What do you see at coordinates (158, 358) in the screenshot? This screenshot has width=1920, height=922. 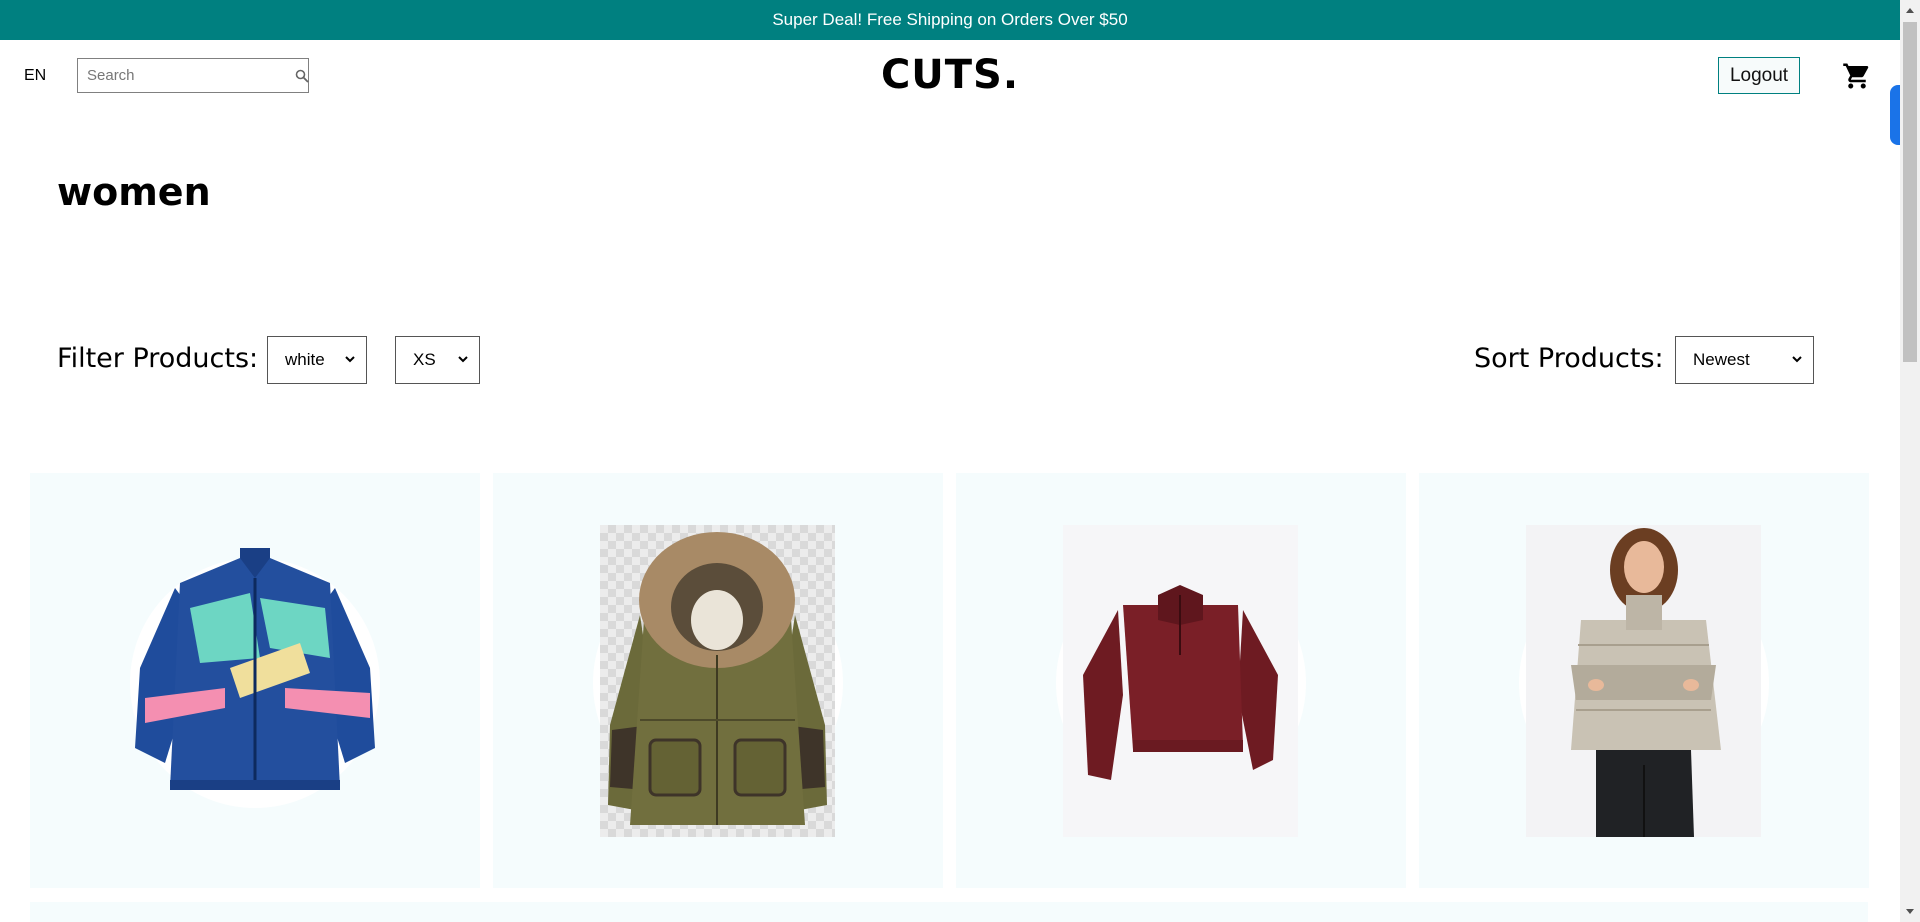 I see `filter-products-label: Filter Products:` at bounding box center [158, 358].